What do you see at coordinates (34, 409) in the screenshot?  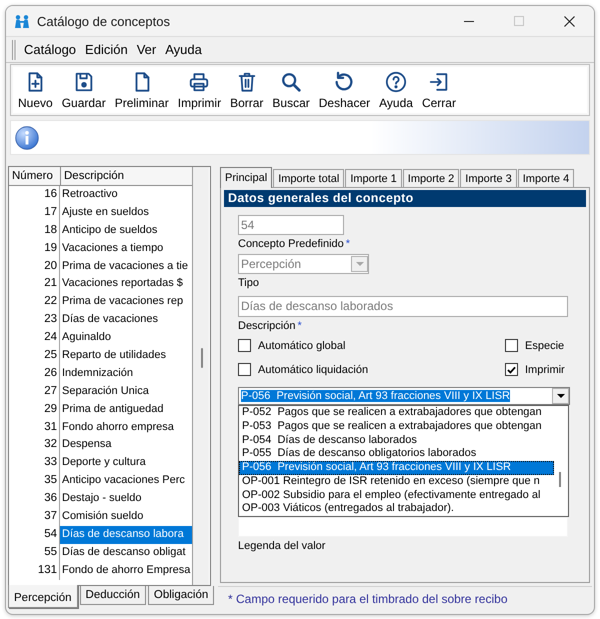 I see `table-cell: 29` at bounding box center [34, 409].